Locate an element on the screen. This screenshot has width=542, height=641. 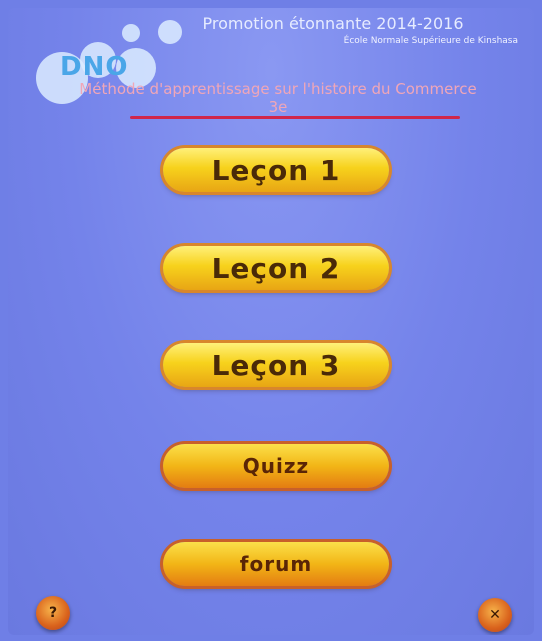
logo-bubble is located at coordinates (131, 33).